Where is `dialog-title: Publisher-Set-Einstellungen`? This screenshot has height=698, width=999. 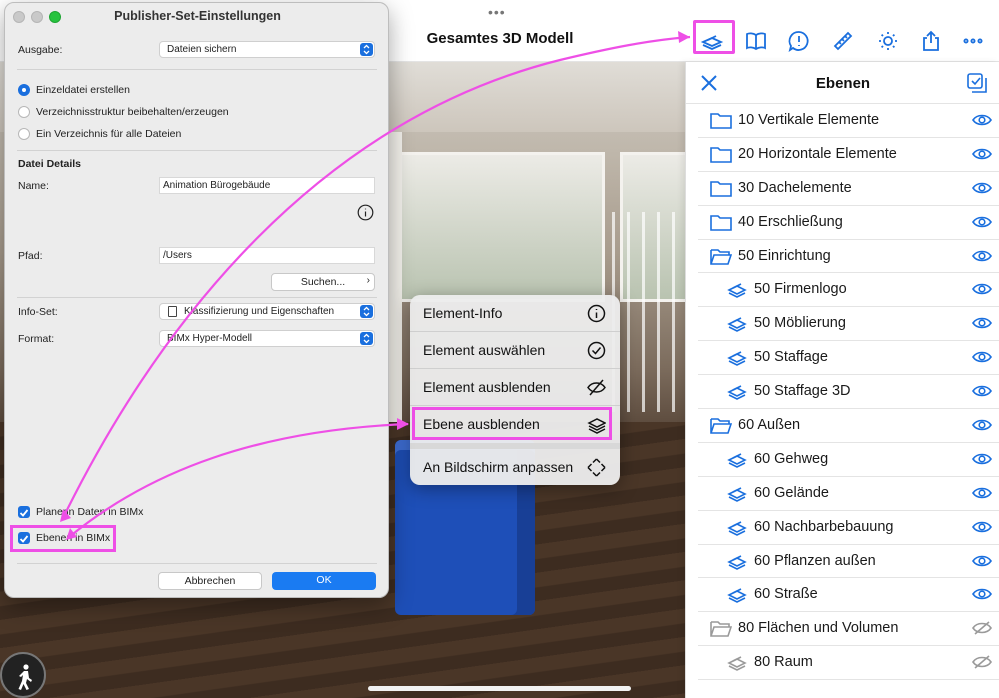
dialog-title: Publisher-Set-Einstellungen is located at coordinates (197, 16).